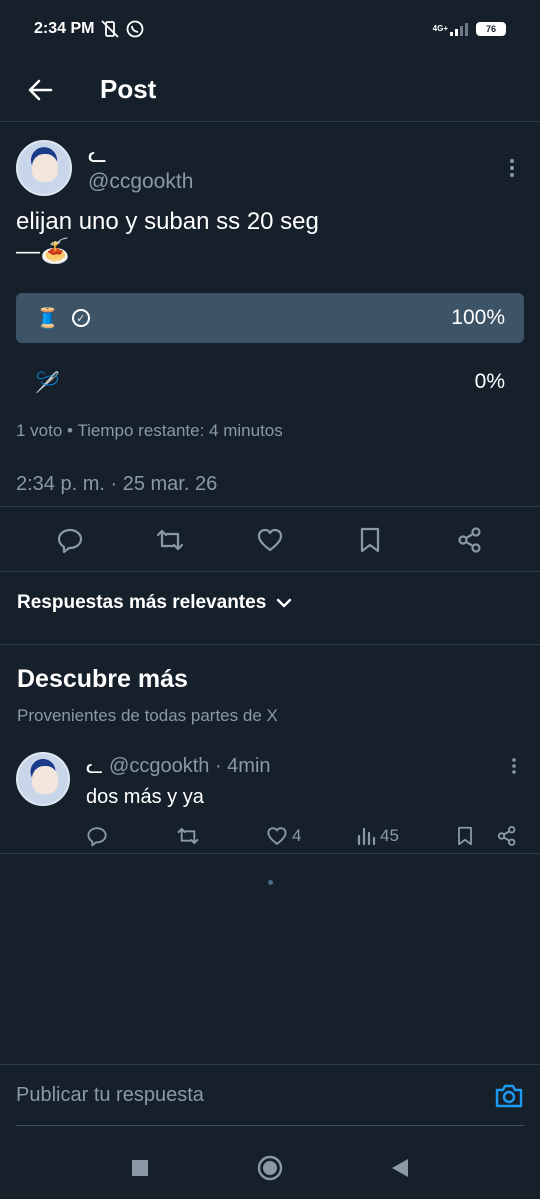  What do you see at coordinates (406, 836) in the screenshot?
I see `views-button: 45` at bounding box center [406, 836].